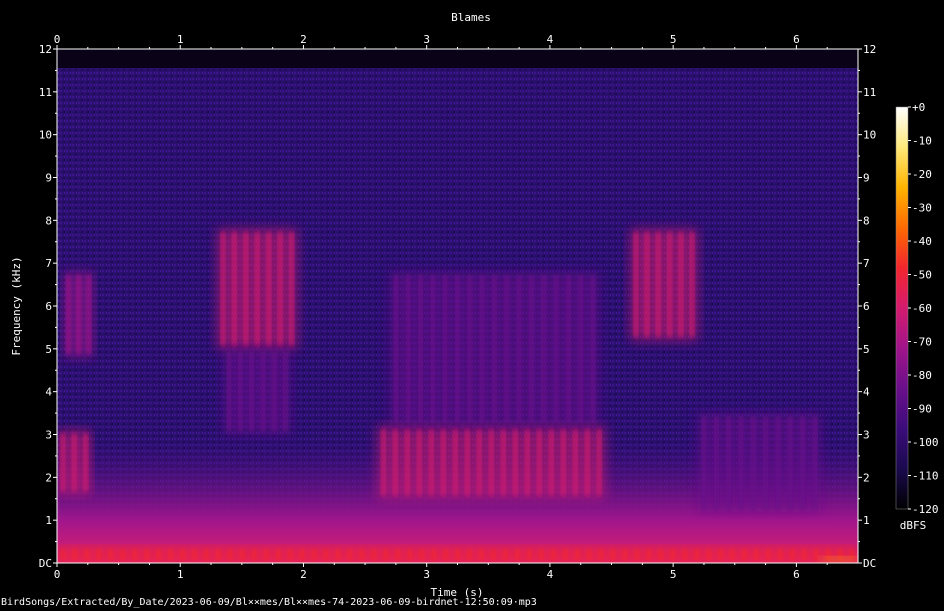  I want to click on x-tick-label-top: 2, so click(303, 39).